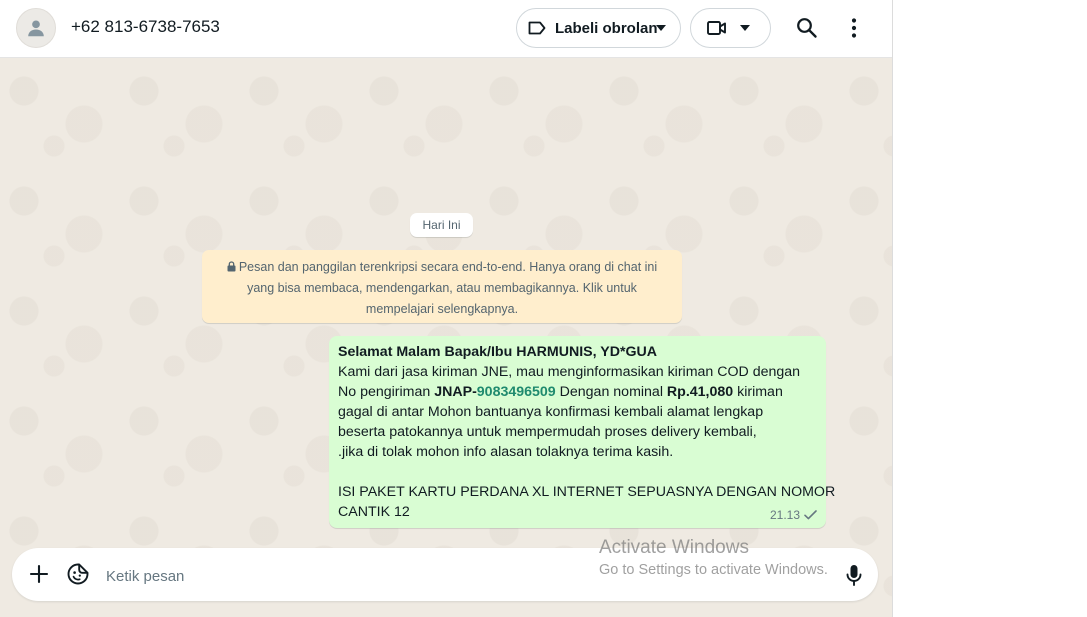  I want to click on search-button, so click(807, 28).